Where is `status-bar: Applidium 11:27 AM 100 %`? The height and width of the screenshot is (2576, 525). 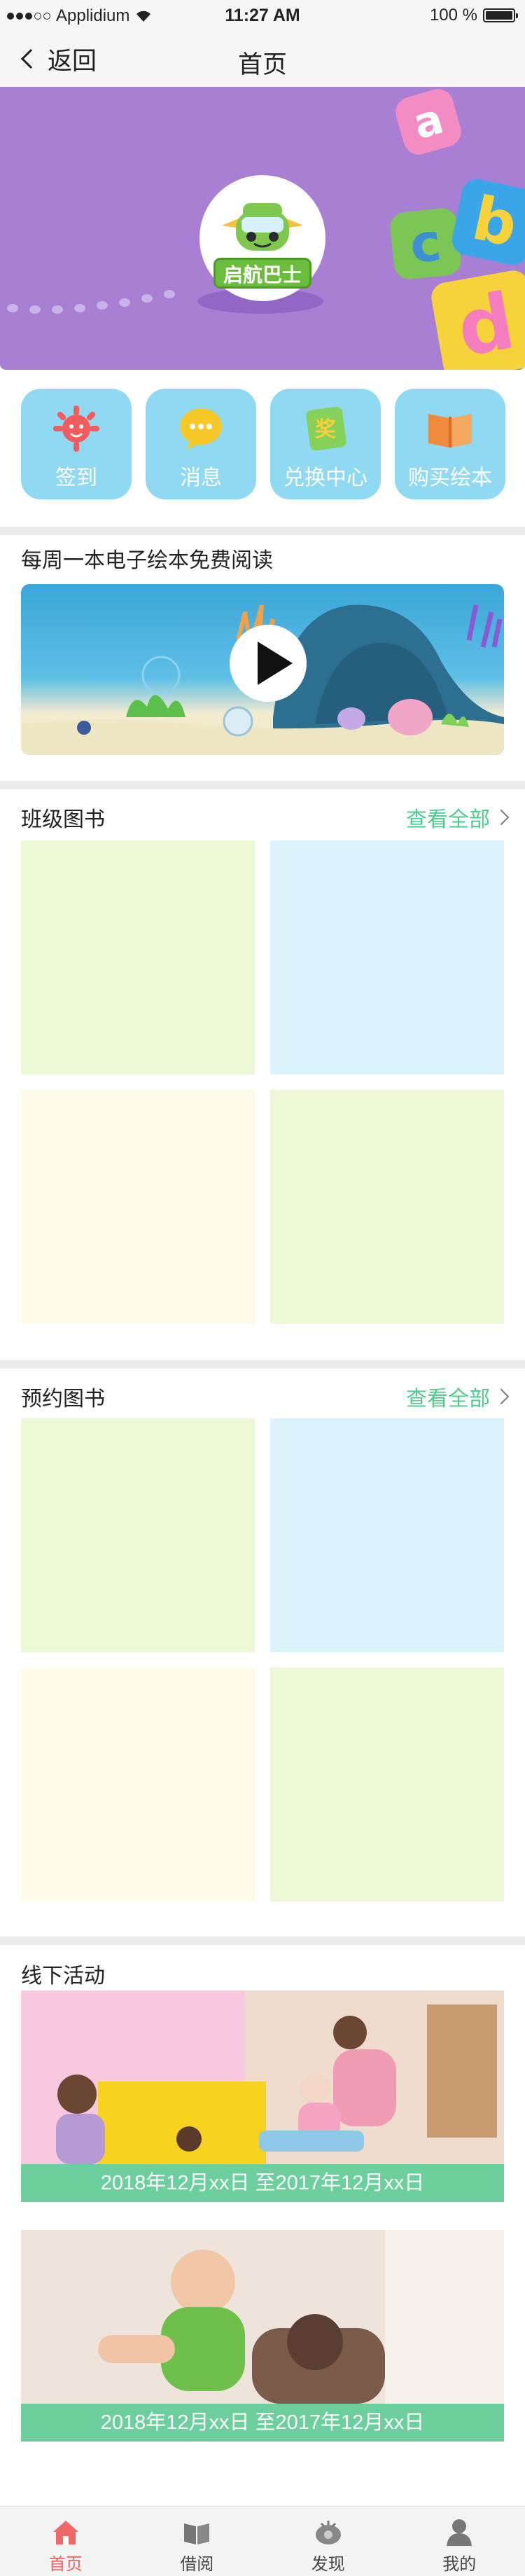
status-bar: Applidium 11:27 AM 100 % is located at coordinates (262, 16).